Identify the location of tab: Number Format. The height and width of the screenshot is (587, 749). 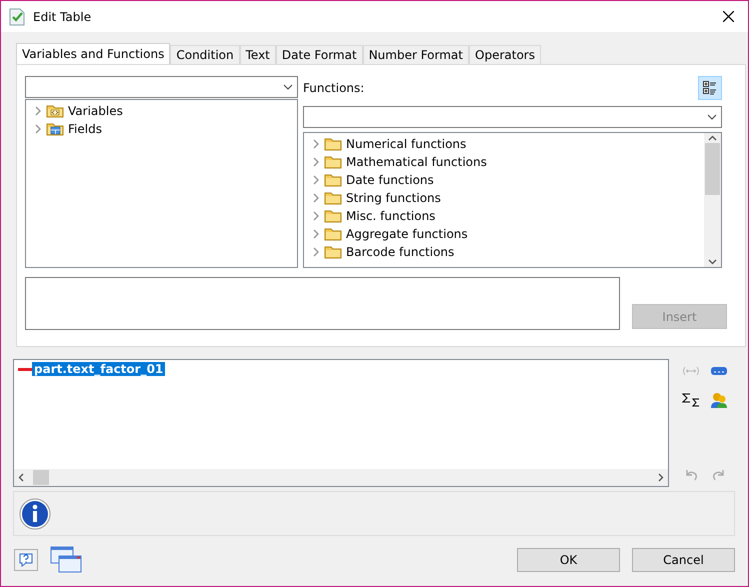
(415, 54).